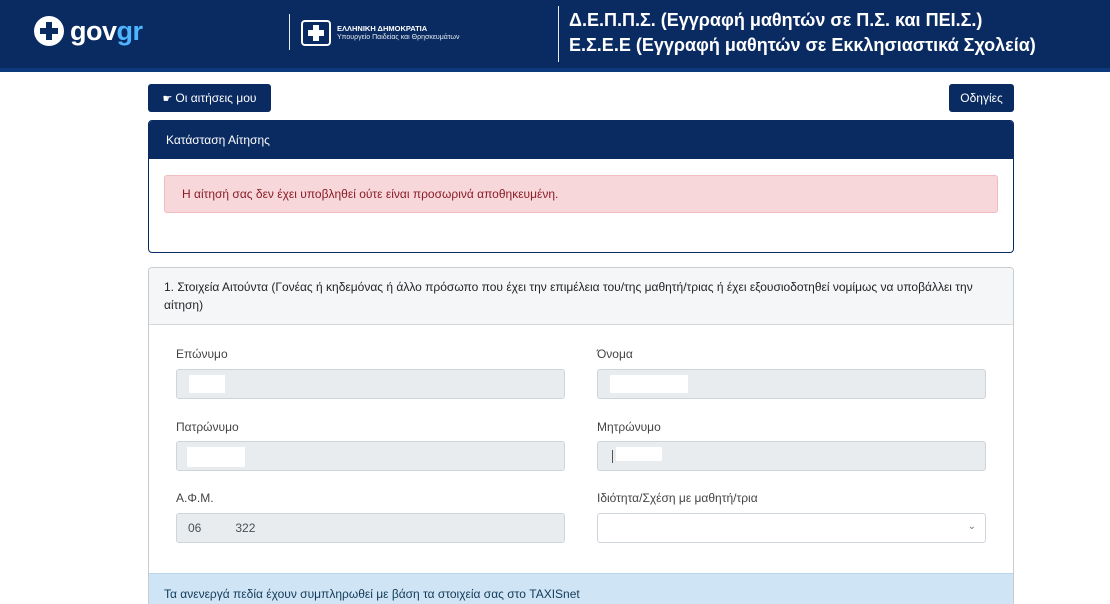 Image resolution: width=1110 pixels, height=604 pixels. I want to click on surname-field, so click(370, 384).